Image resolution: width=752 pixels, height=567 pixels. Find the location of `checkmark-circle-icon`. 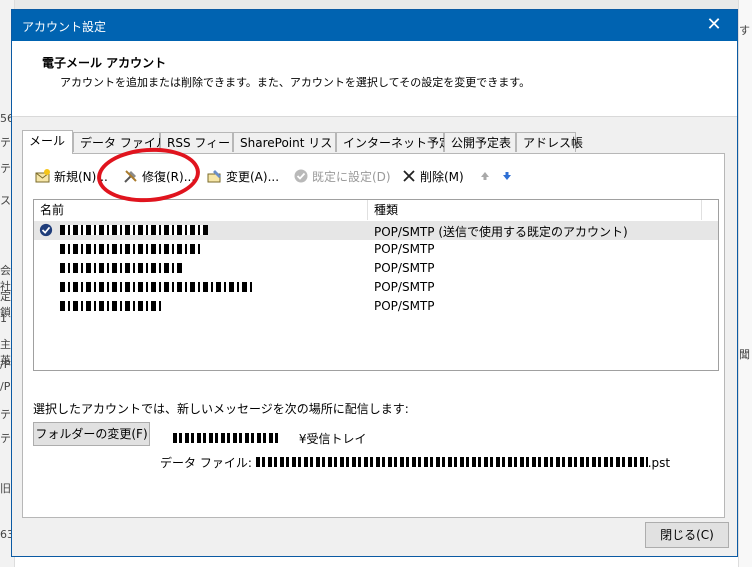

checkmark-circle-icon is located at coordinates (301, 176).